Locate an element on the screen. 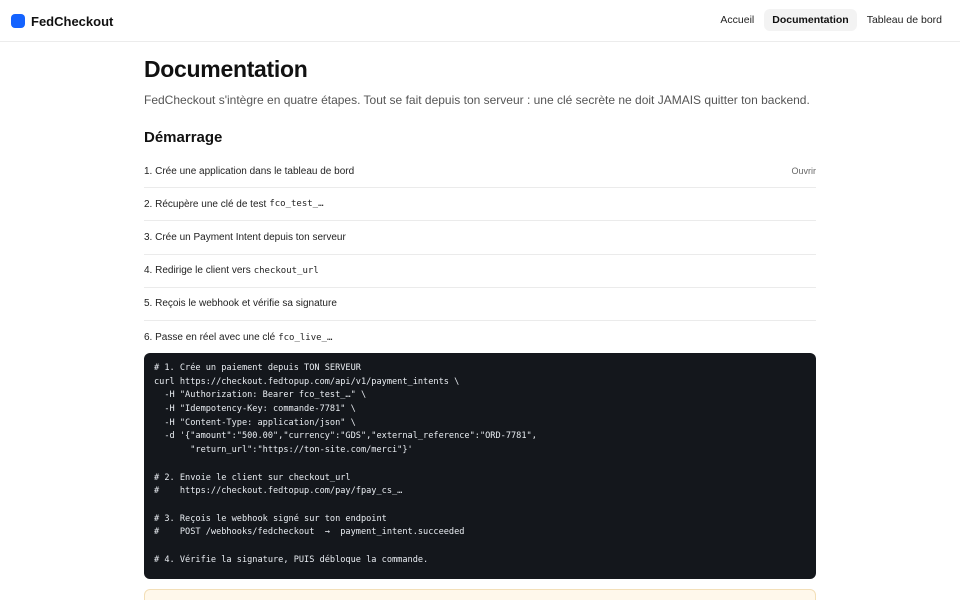  step-item: 4. Redirige le client vers checkout_url is located at coordinates (480, 271).